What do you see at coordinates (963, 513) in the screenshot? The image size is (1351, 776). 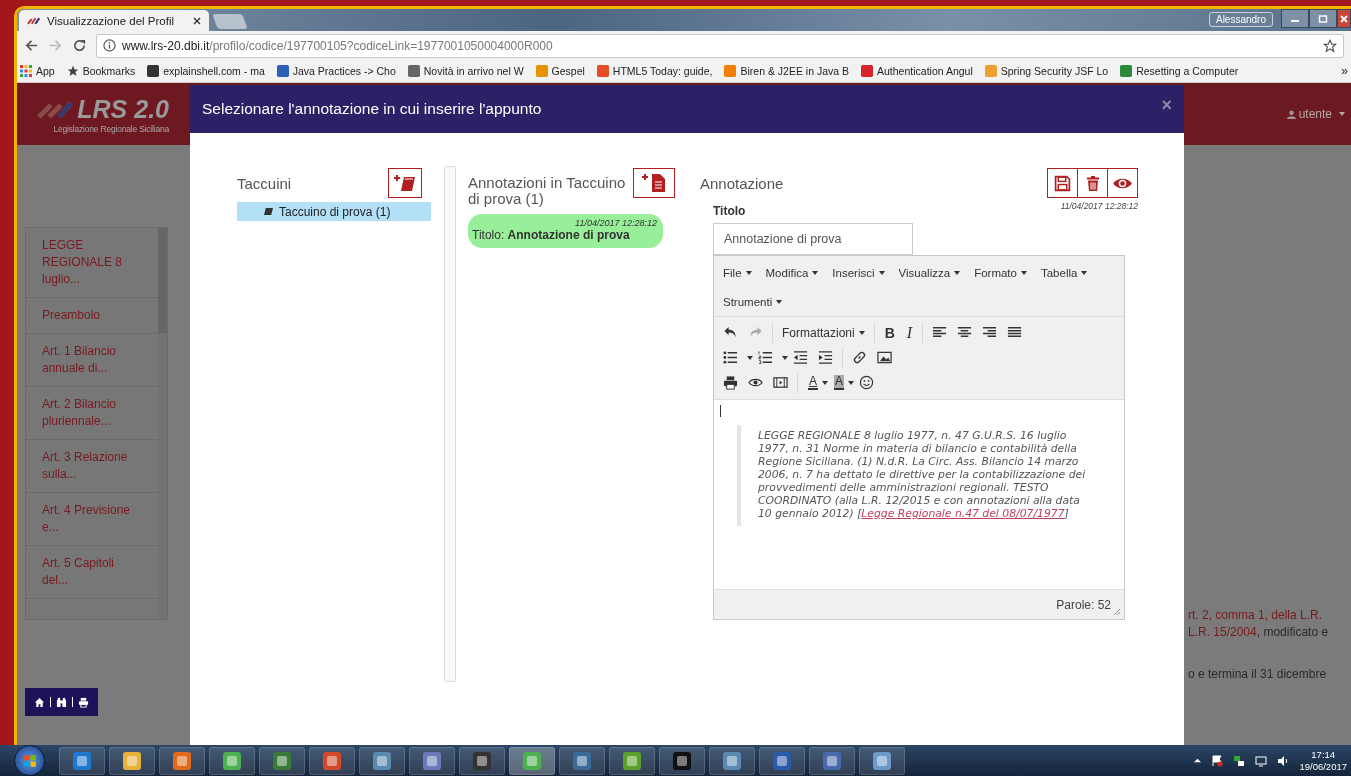 I see `law-link: Legge Regionale n.47 del 08/07/1977` at bounding box center [963, 513].